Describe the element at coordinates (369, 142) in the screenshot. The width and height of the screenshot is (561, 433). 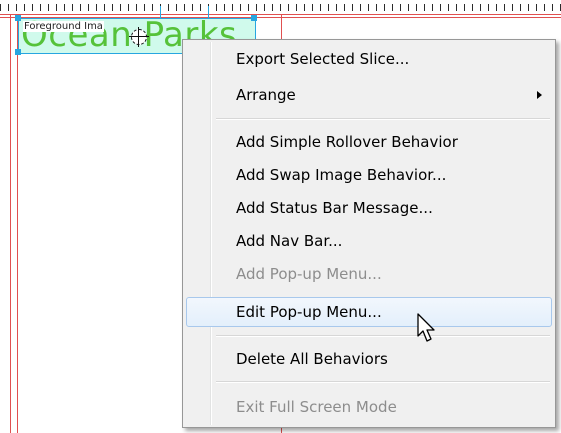
I see `menu-item-add-simple-rollover-behavior: Add Simple Rollover Behavior` at that location.